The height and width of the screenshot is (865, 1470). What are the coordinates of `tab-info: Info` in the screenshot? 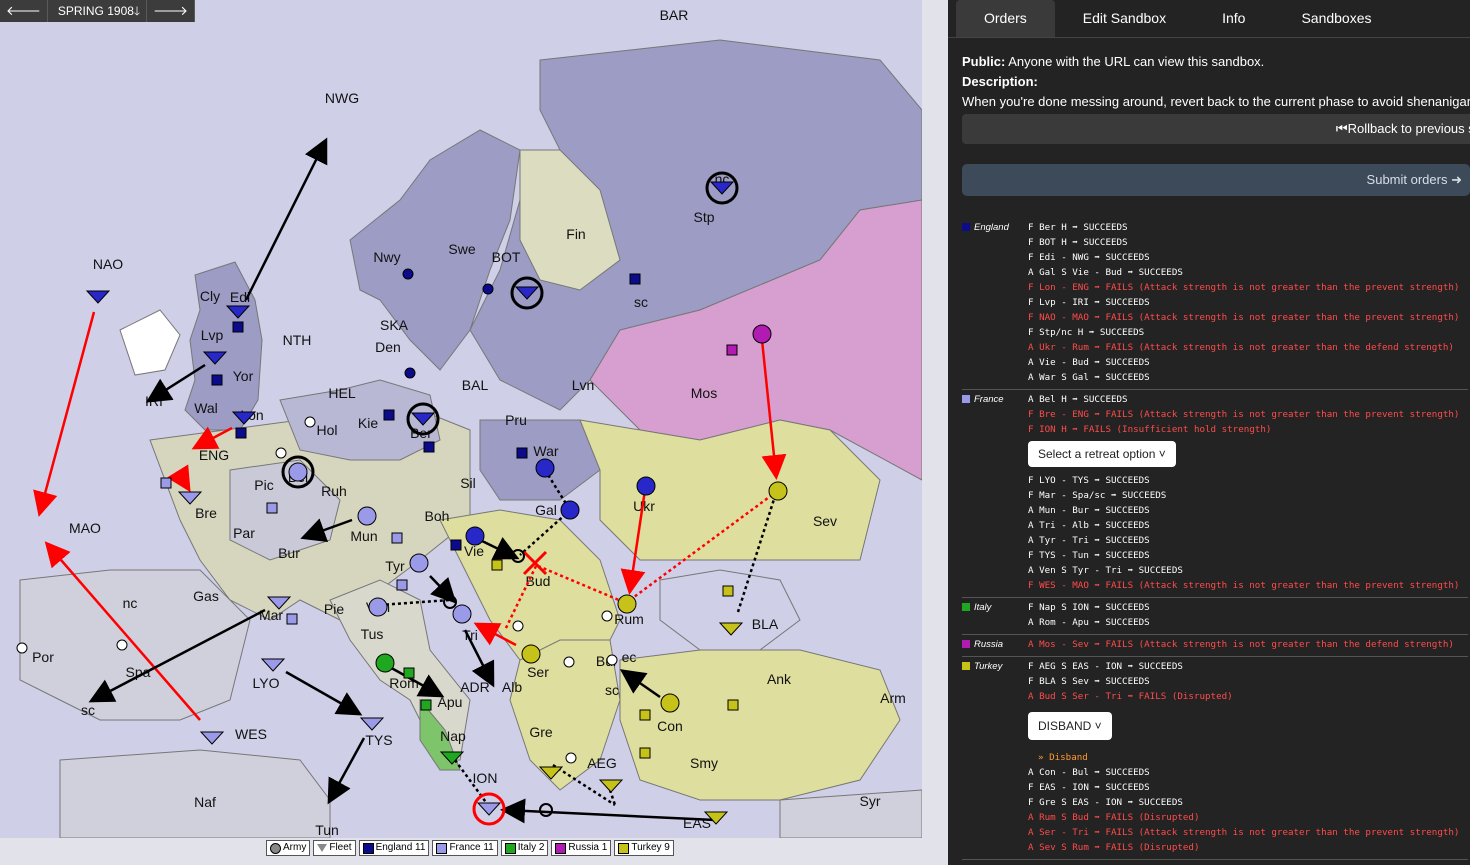 It's located at (1233, 18).